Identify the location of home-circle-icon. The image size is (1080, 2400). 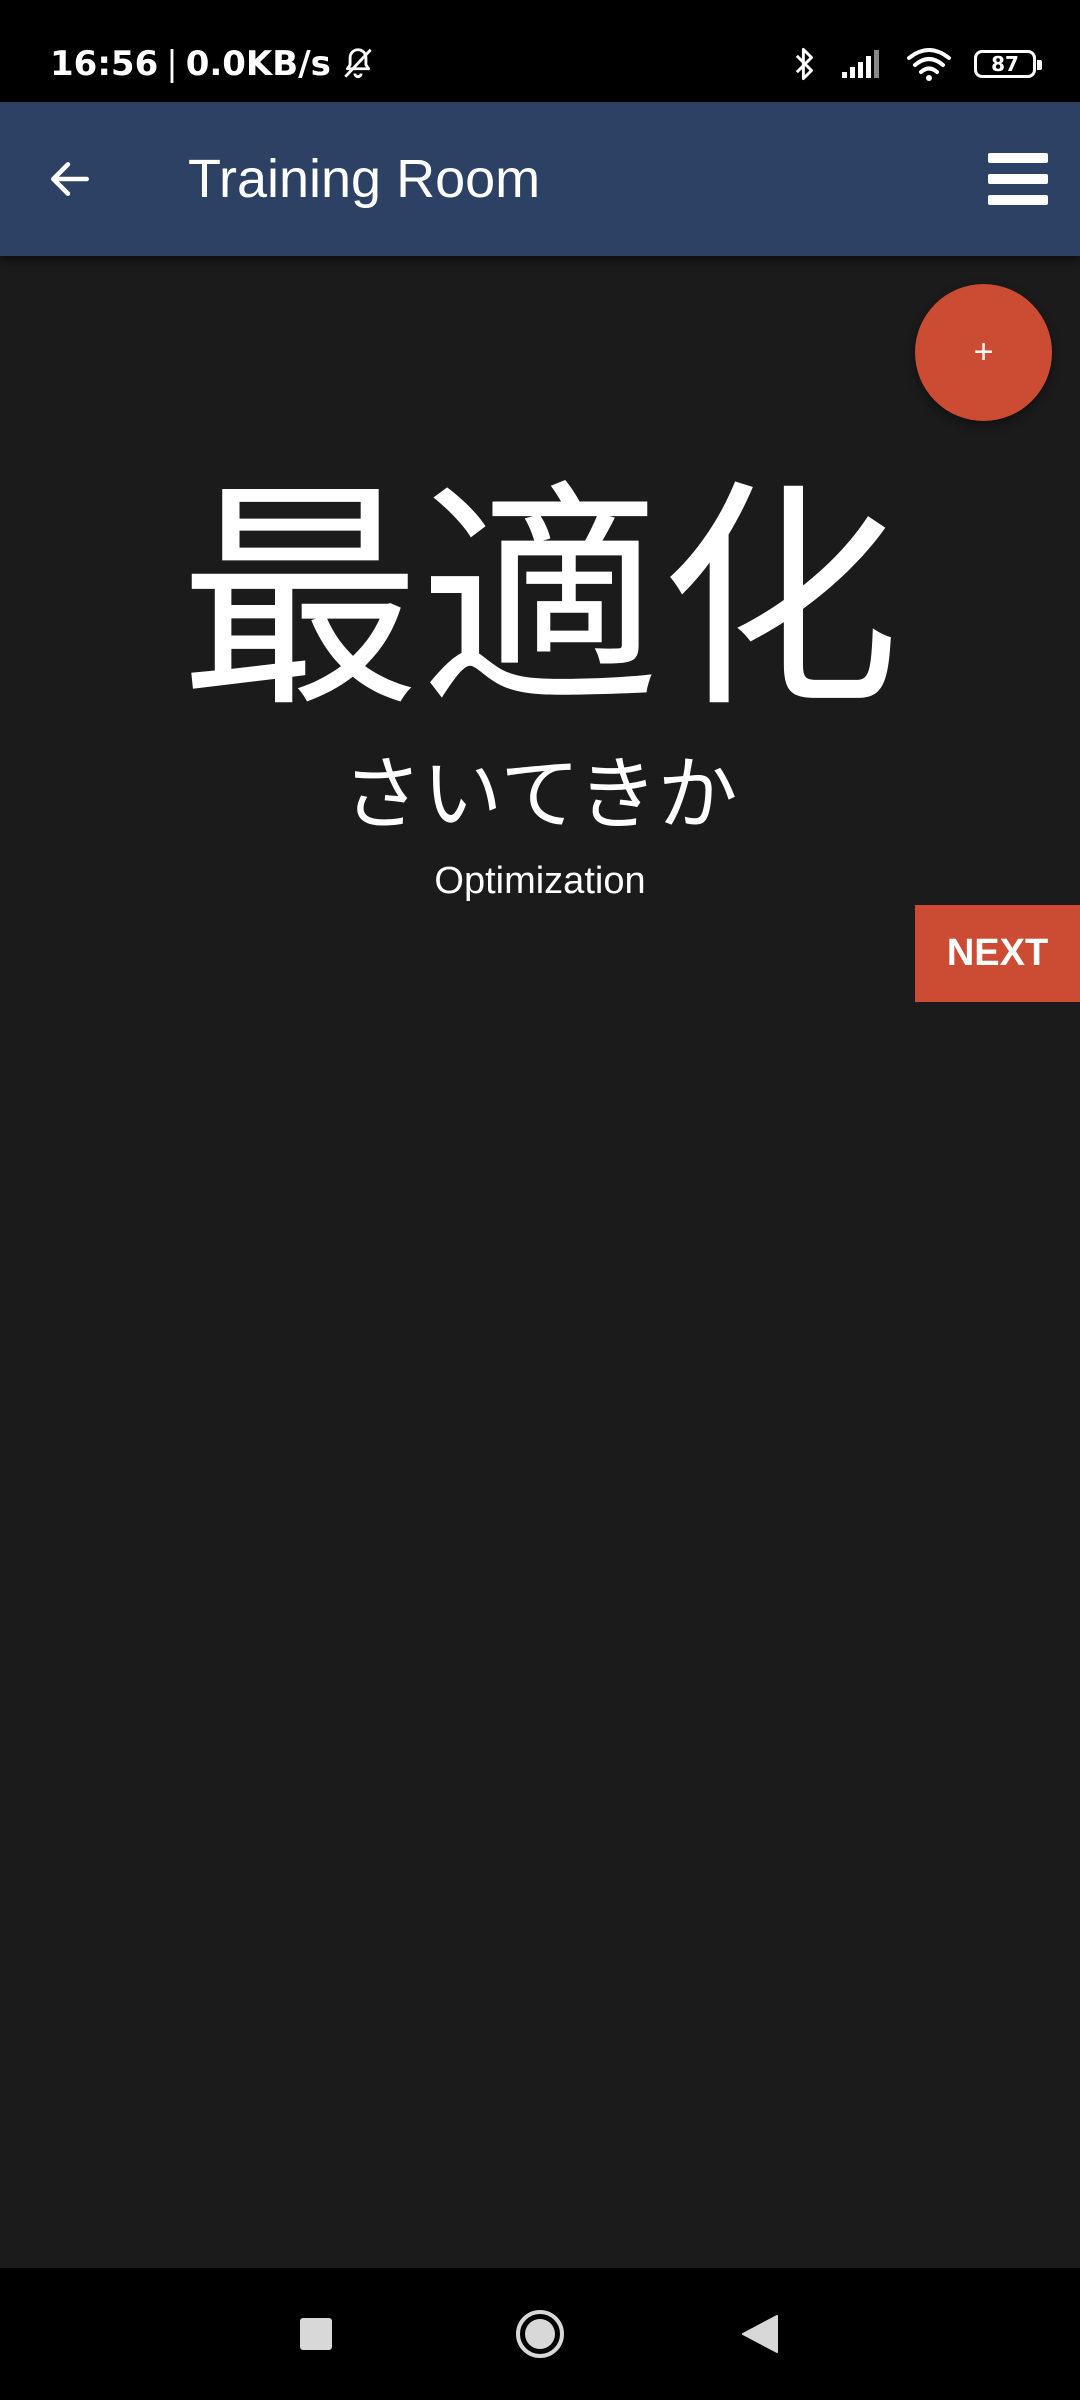
(540, 2334).